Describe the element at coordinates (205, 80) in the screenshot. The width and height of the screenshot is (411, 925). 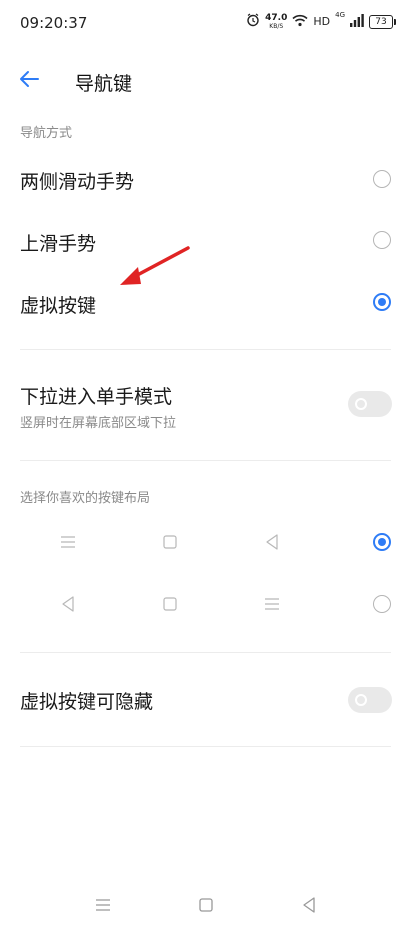
I see `page-header: 导航键` at that location.